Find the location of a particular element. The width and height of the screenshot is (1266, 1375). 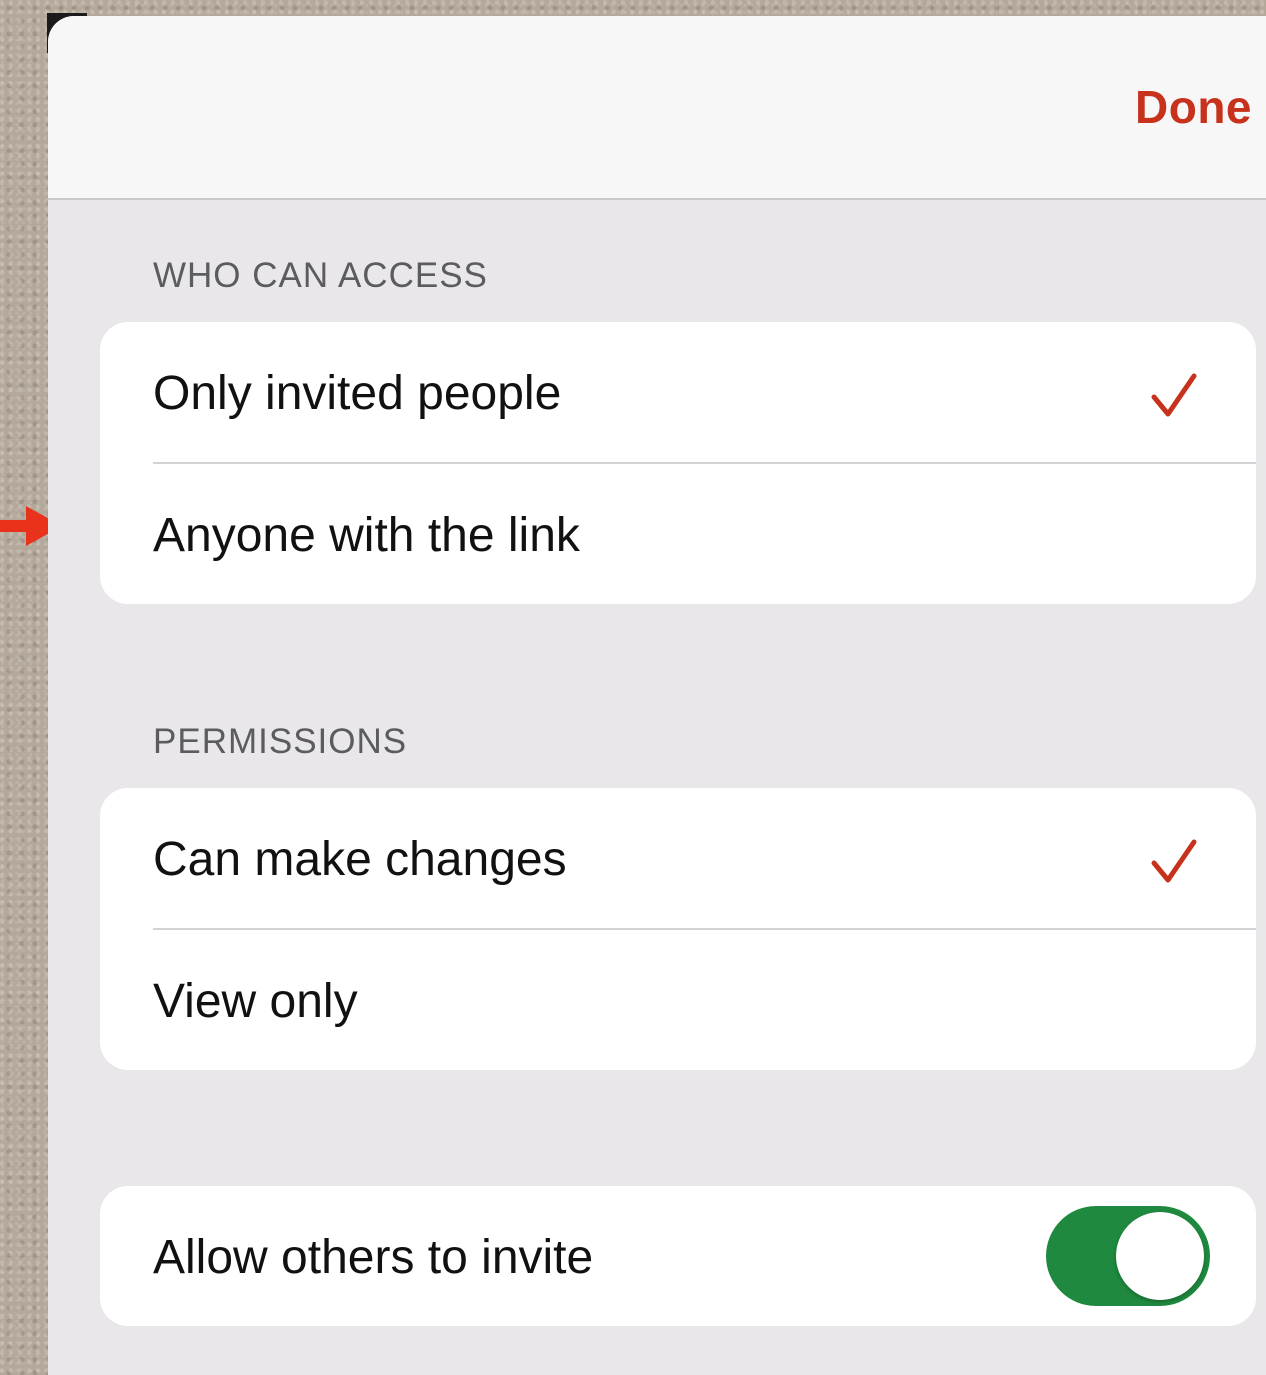

option-label: Only invited people is located at coordinates (357, 393).